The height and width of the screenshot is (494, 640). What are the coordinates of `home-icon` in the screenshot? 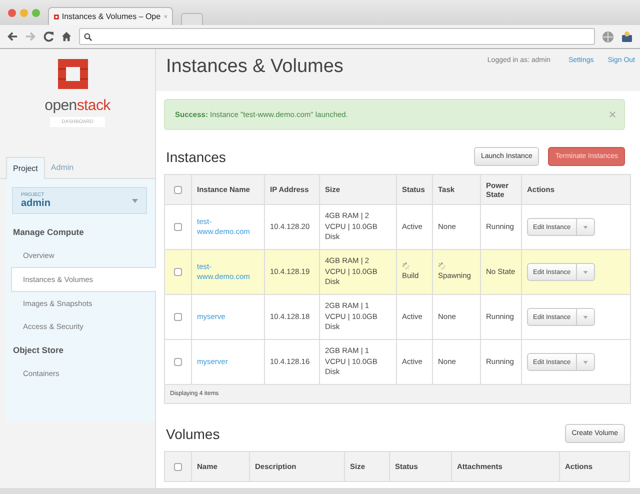 It's located at (66, 36).